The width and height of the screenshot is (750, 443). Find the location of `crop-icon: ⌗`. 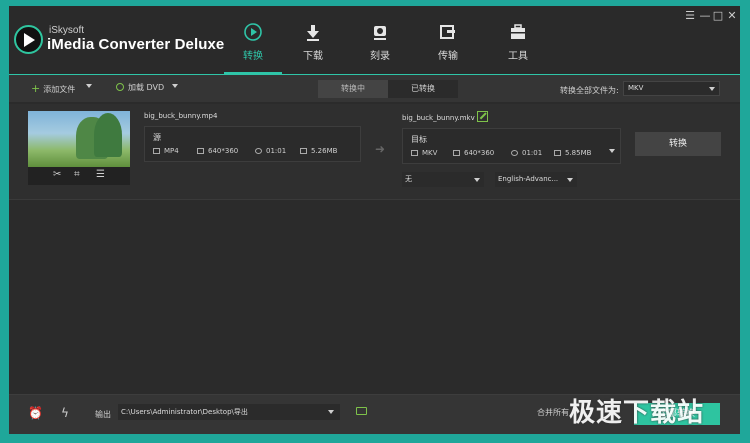

crop-icon: ⌗ is located at coordinates (77, 174).